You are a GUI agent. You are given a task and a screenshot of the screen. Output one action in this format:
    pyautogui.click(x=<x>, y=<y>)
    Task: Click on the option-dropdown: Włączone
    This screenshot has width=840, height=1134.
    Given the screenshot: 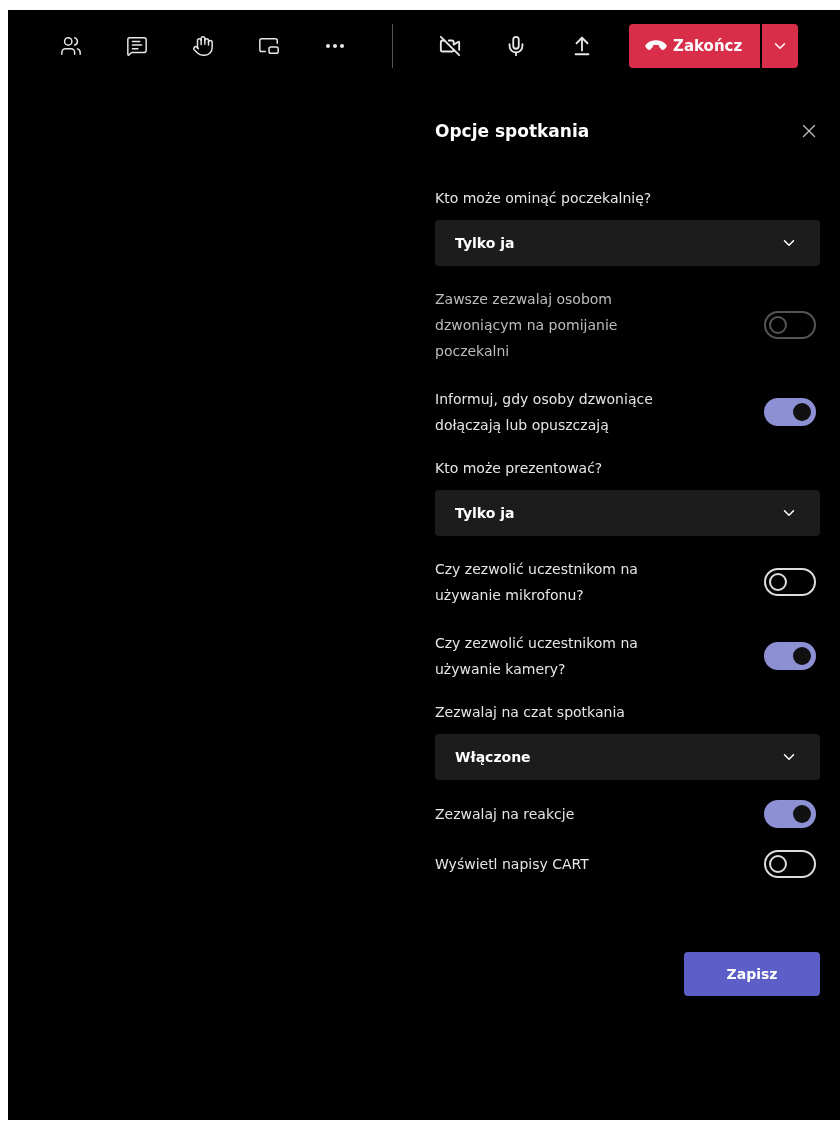 What is the action you would take?
    pyautogui.click(x=627, y=757)
    